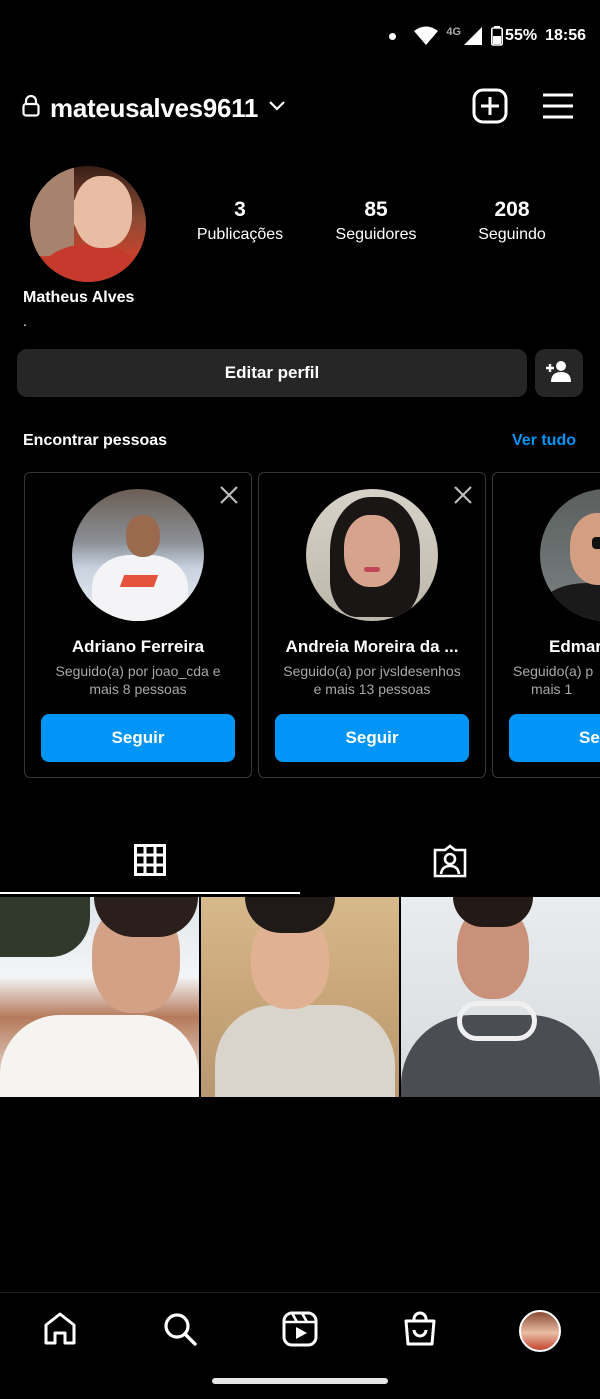 The image size is (600, 1399). I want to click on followers-count: 85 Seguidores, so click(376, 221).